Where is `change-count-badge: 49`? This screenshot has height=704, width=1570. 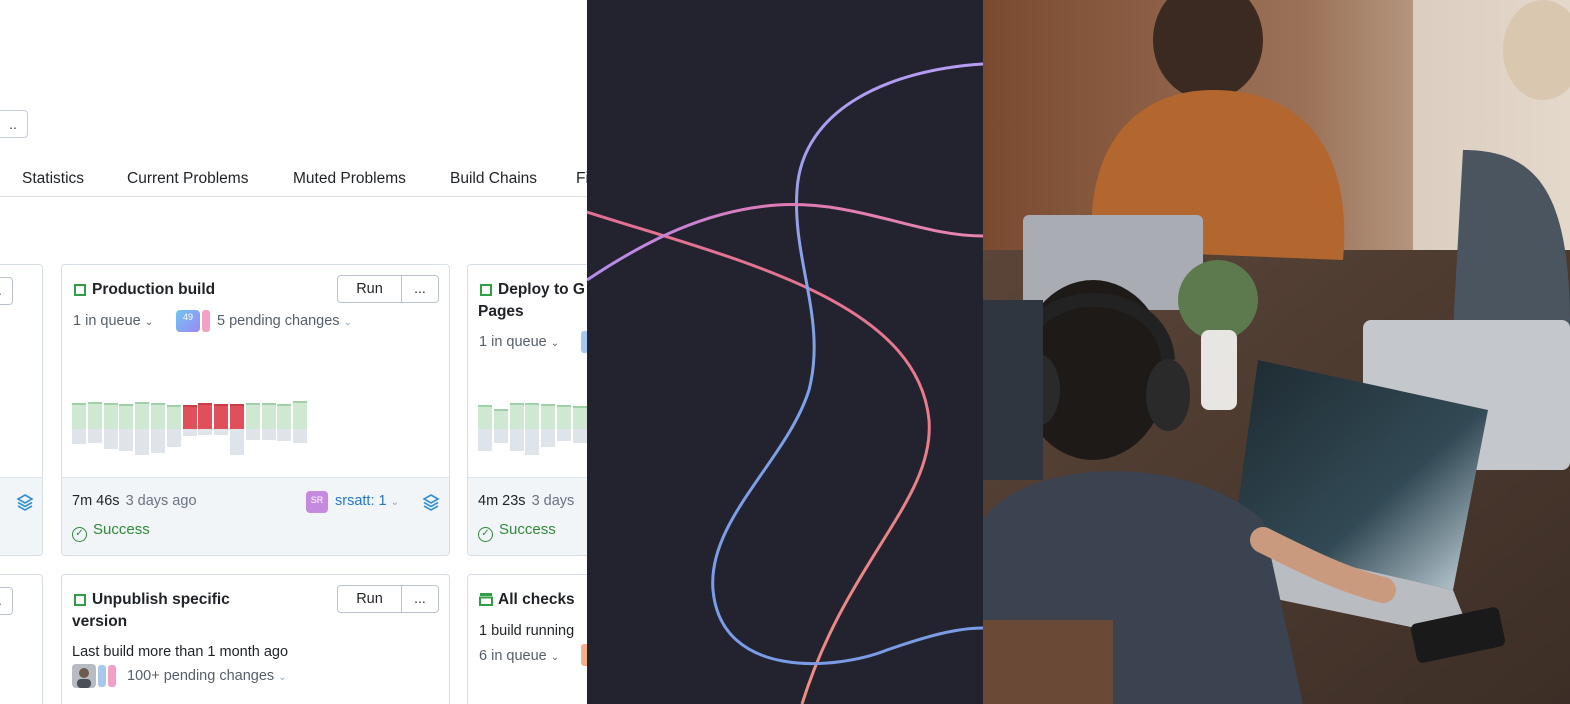 change-count-badge: 49 is located at coordinates (188, 321).